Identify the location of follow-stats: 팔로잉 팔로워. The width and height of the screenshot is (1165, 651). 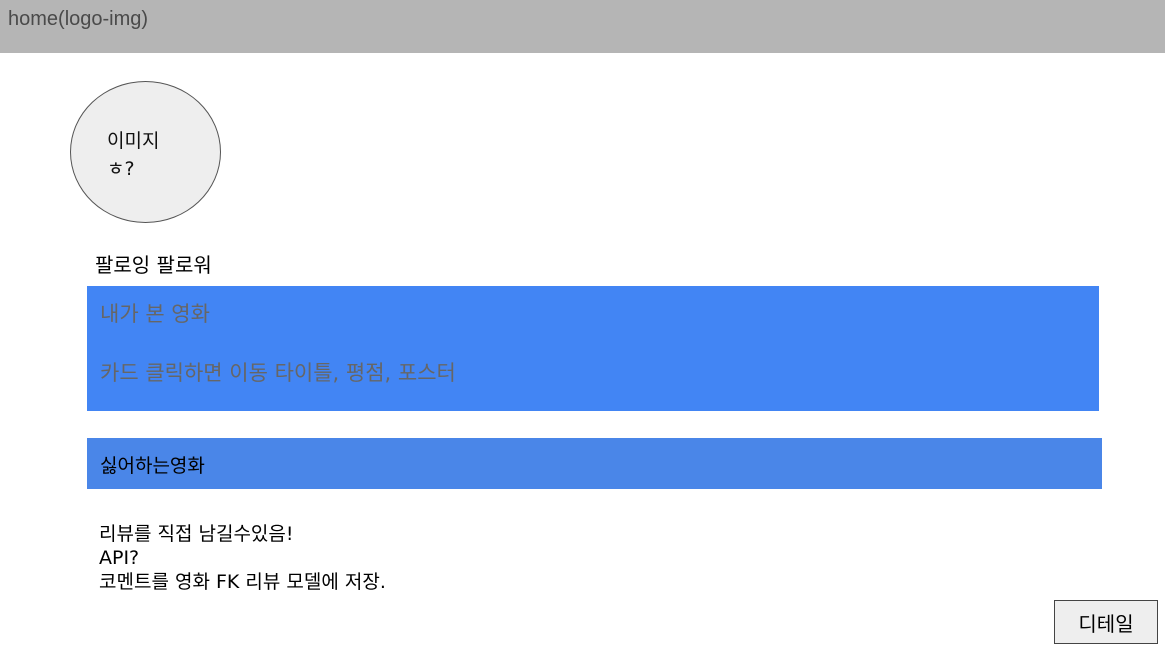
(153, 263).